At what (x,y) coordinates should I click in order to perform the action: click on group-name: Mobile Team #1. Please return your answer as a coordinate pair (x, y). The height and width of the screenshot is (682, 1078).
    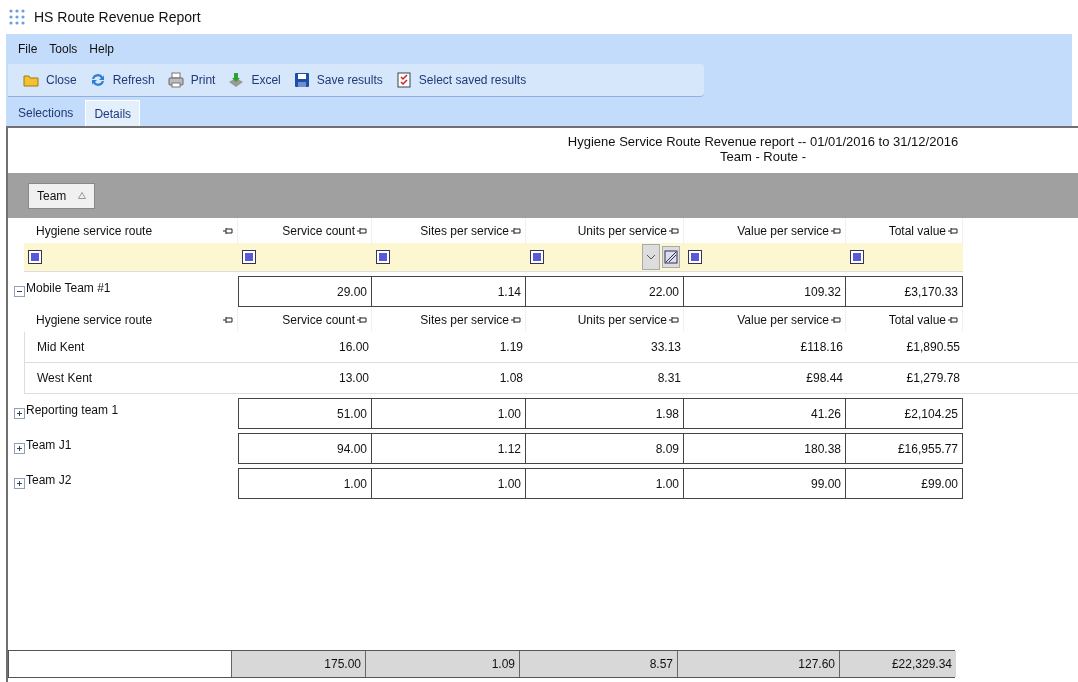
    Looking at the image, I should click on (68, 288).